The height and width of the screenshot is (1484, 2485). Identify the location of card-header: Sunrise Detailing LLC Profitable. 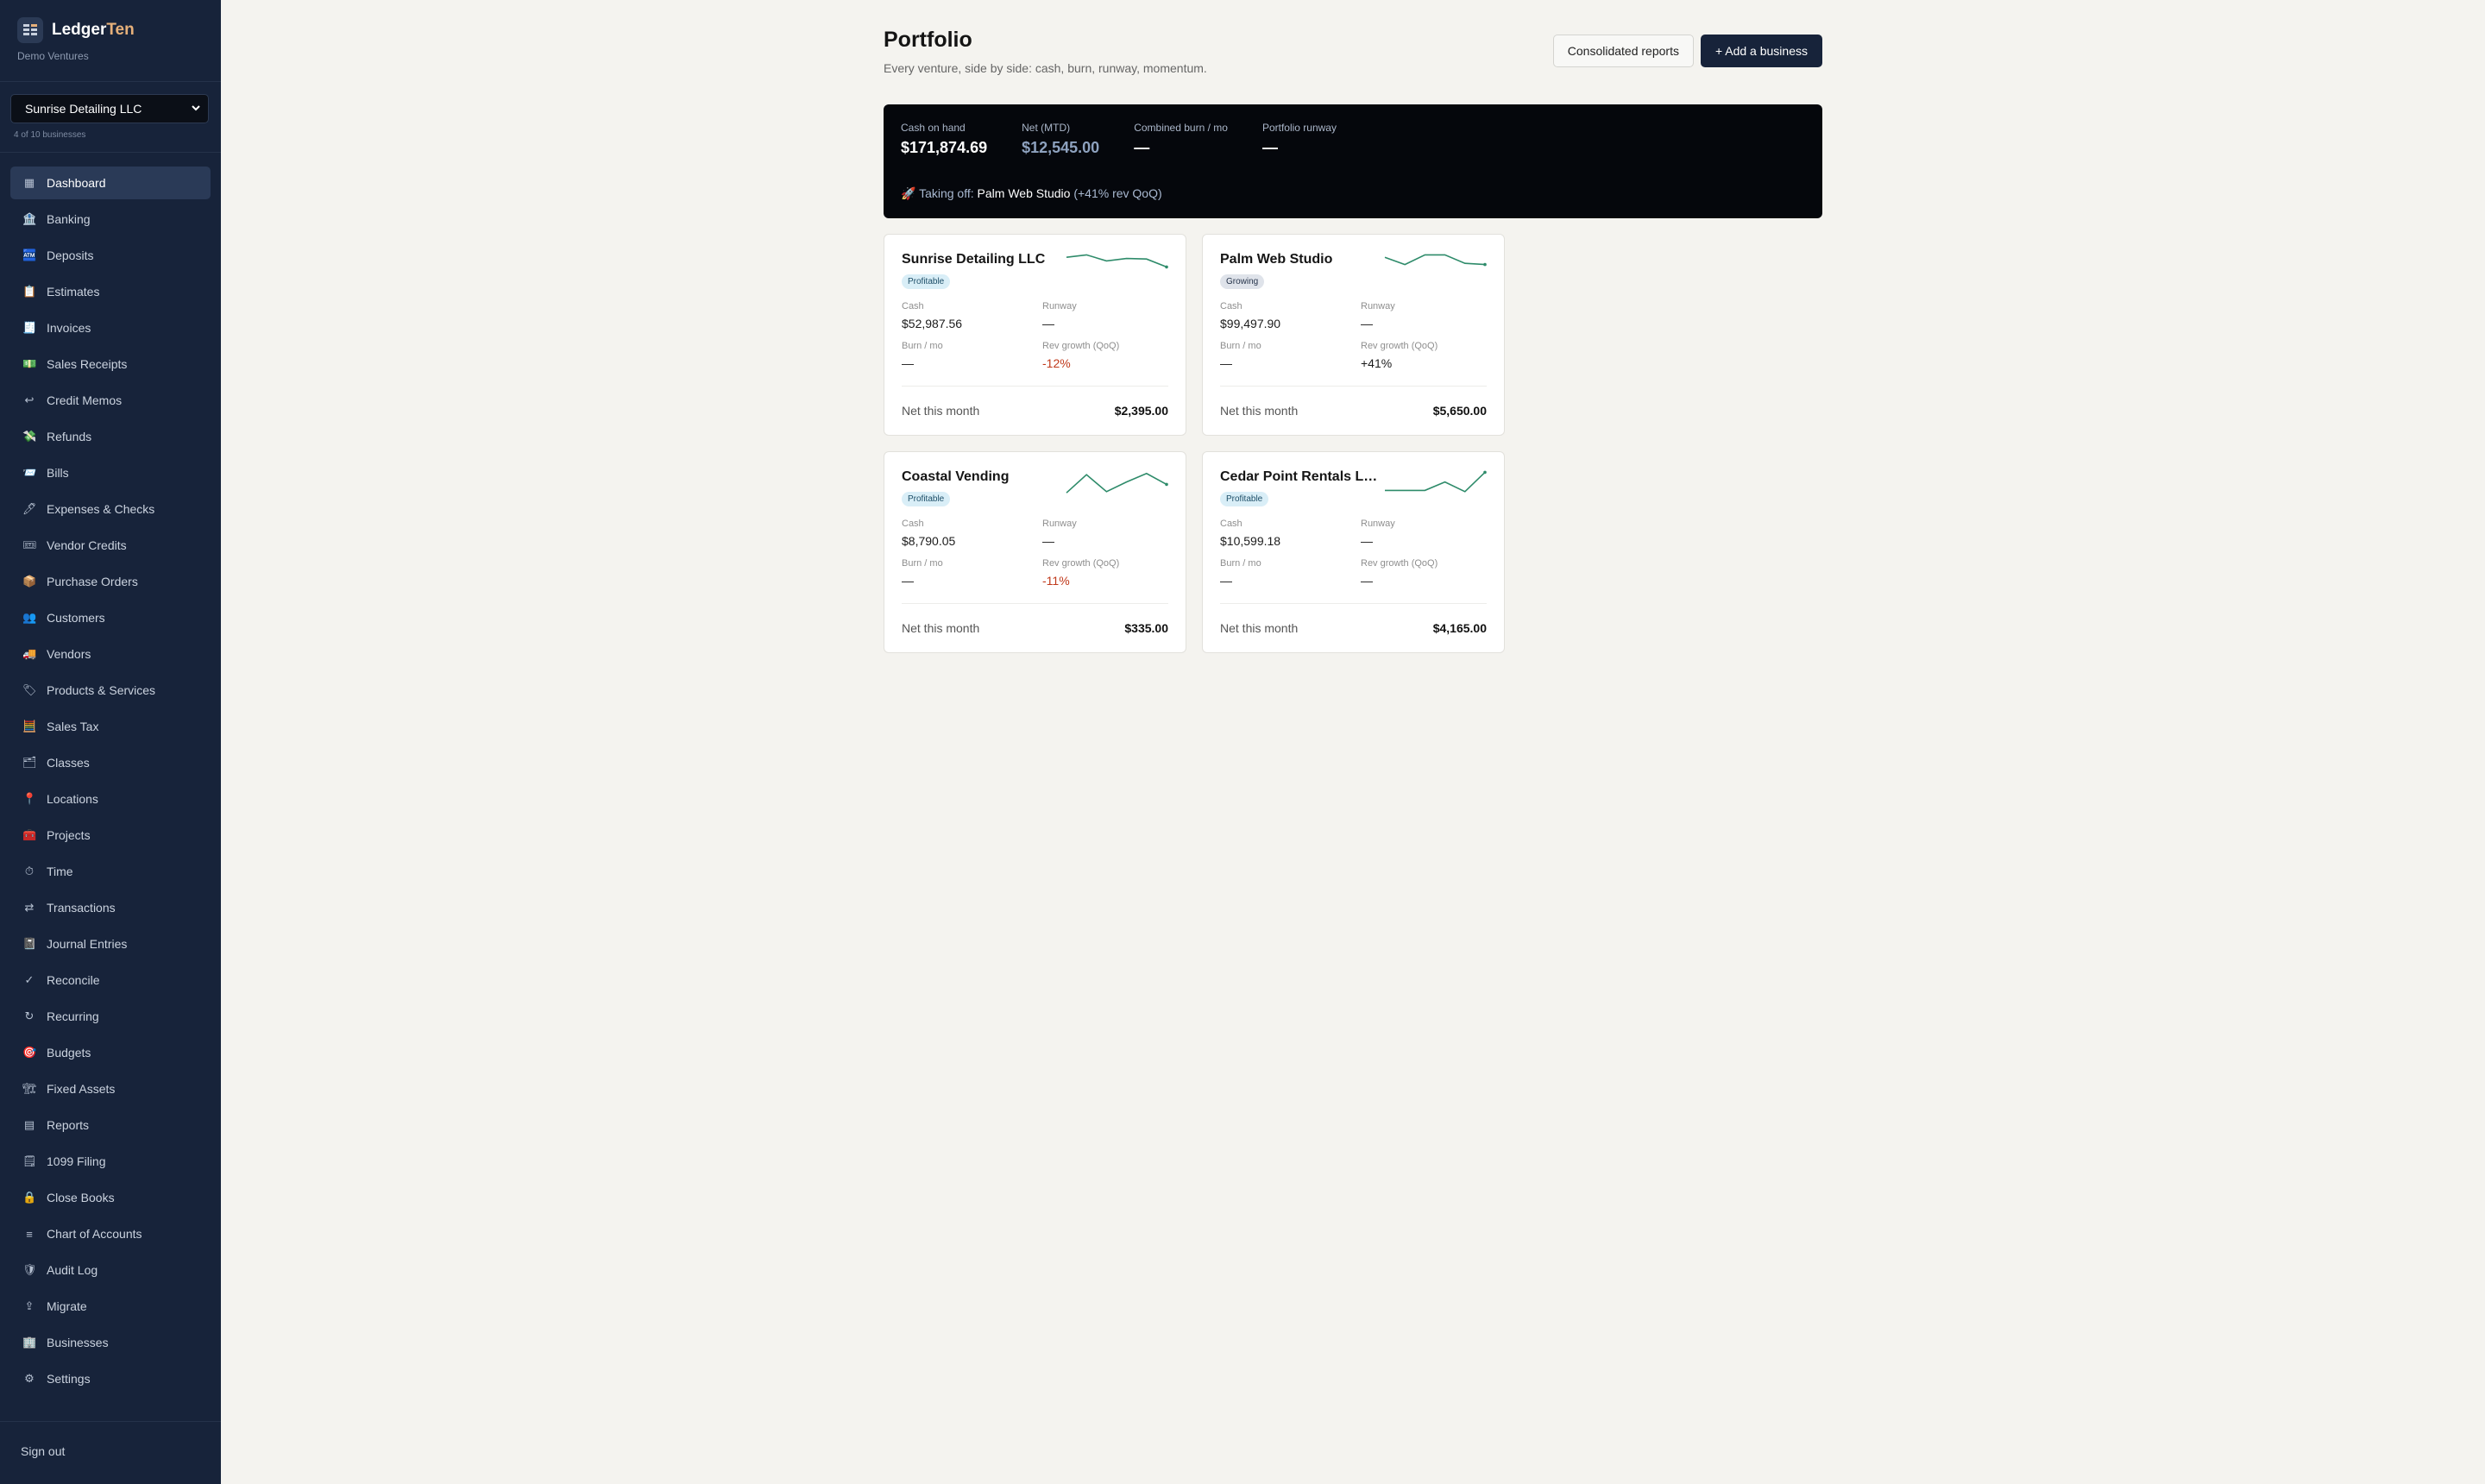
(1035, 270).